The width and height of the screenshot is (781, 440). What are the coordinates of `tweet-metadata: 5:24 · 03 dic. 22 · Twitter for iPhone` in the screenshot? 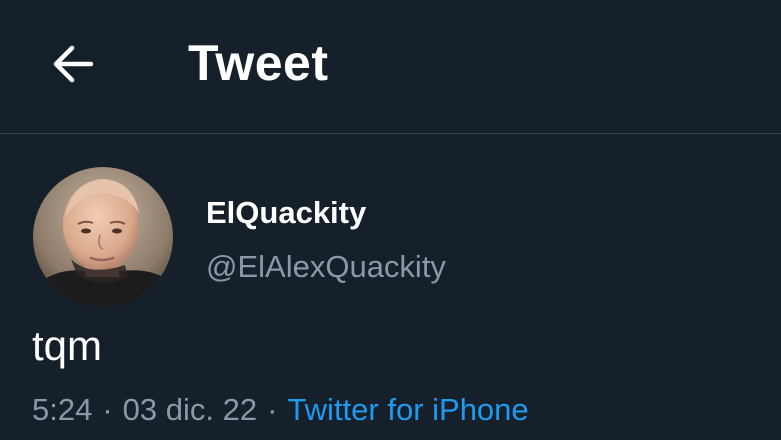 It's located at (280, 410).